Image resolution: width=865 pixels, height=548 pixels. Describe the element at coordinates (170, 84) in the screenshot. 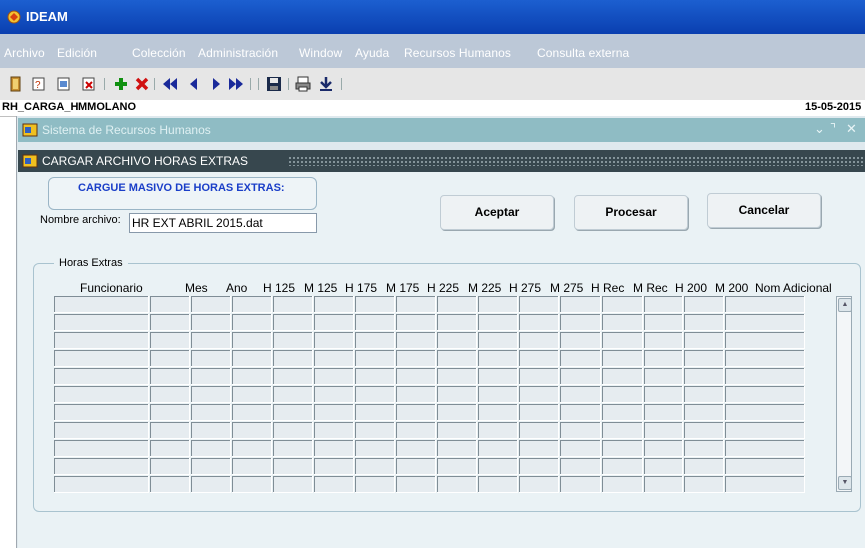

I see `first-record-icon` at that location.